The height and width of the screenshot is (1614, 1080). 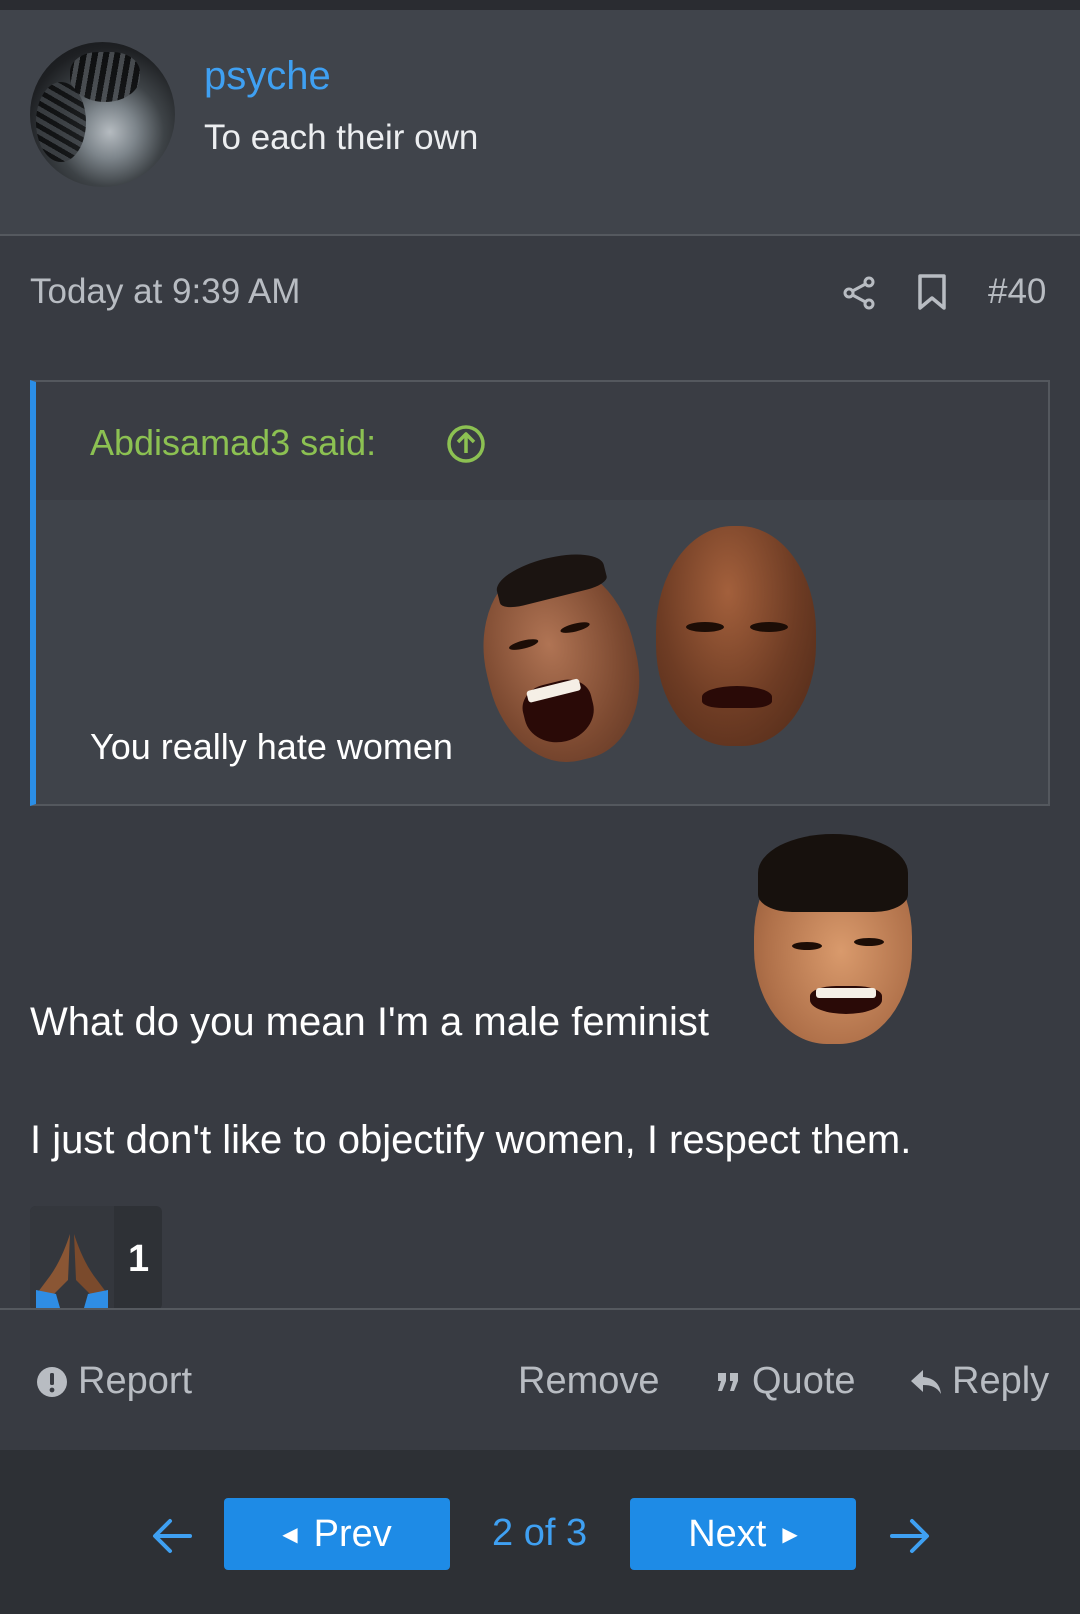 What do you see at coordinates (790, 1534) in the screenshot?
I see `chevron-right-icon: ▶` at bounding box center [790, 1534].